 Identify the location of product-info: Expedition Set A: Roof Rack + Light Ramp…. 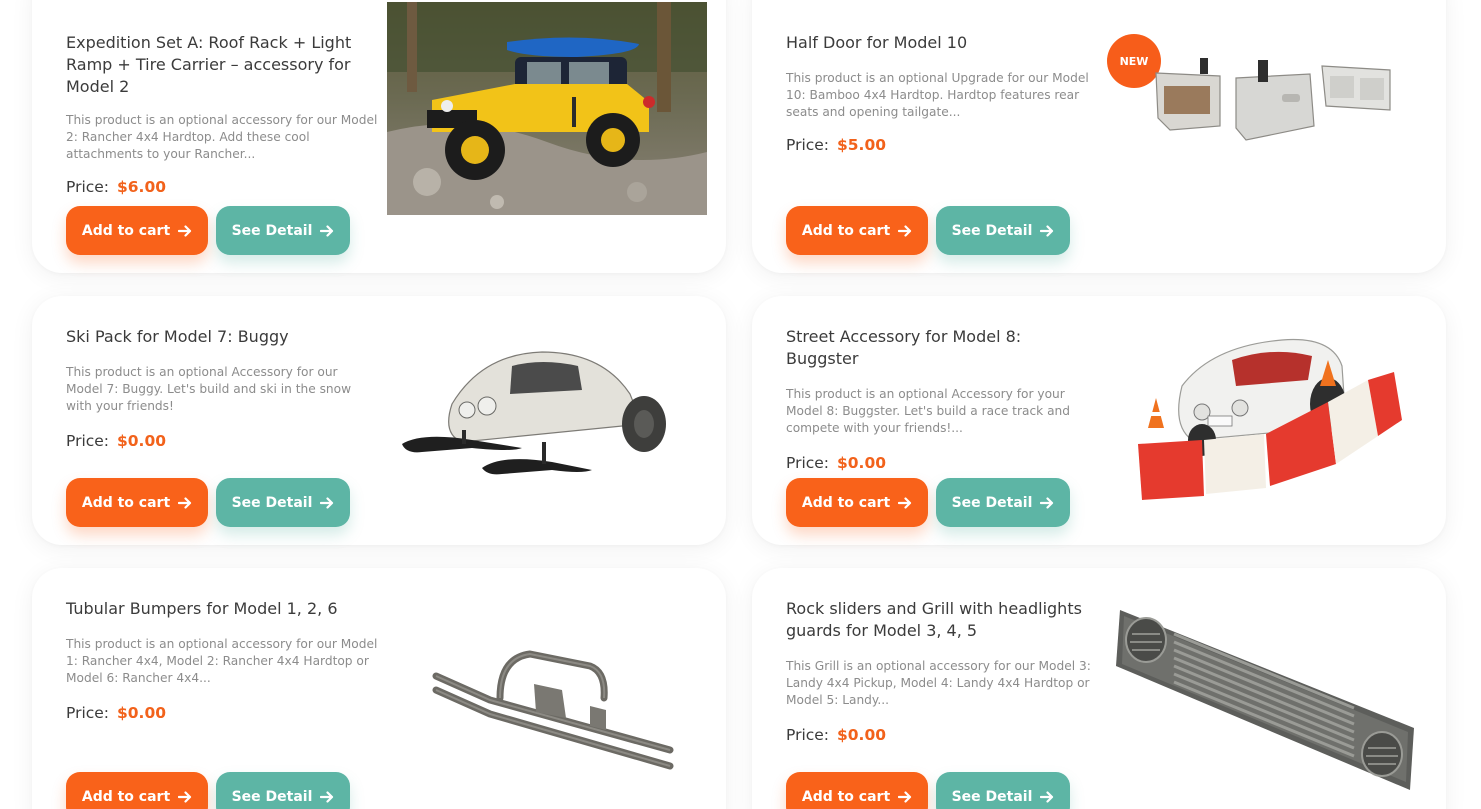
(222, 114).